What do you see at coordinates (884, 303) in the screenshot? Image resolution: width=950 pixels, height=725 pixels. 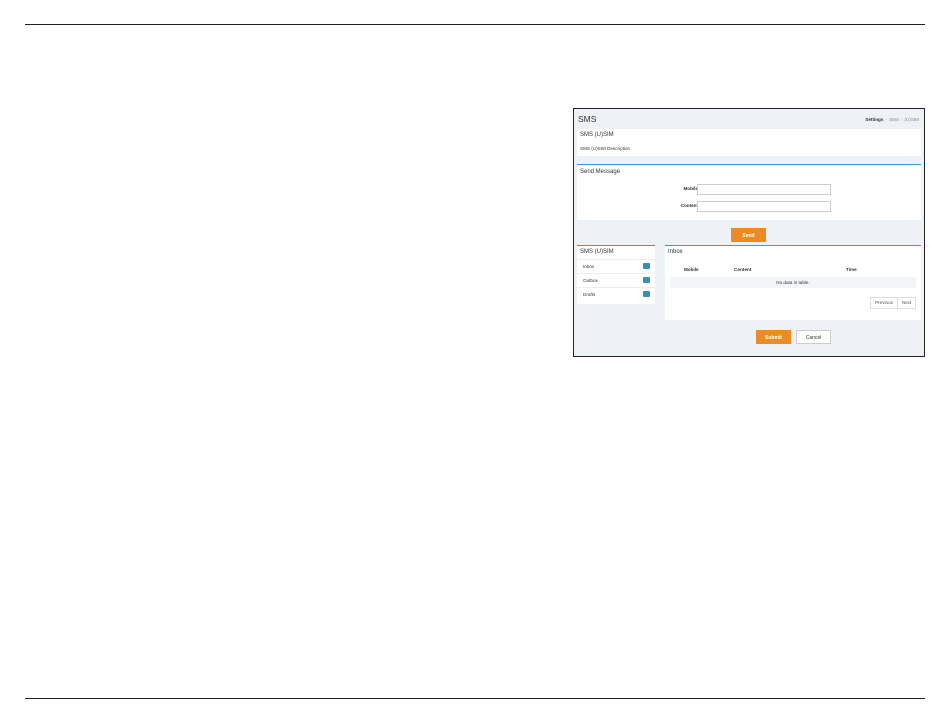 I see `previous-page-button: Previous` at bounding box center [884, 303].